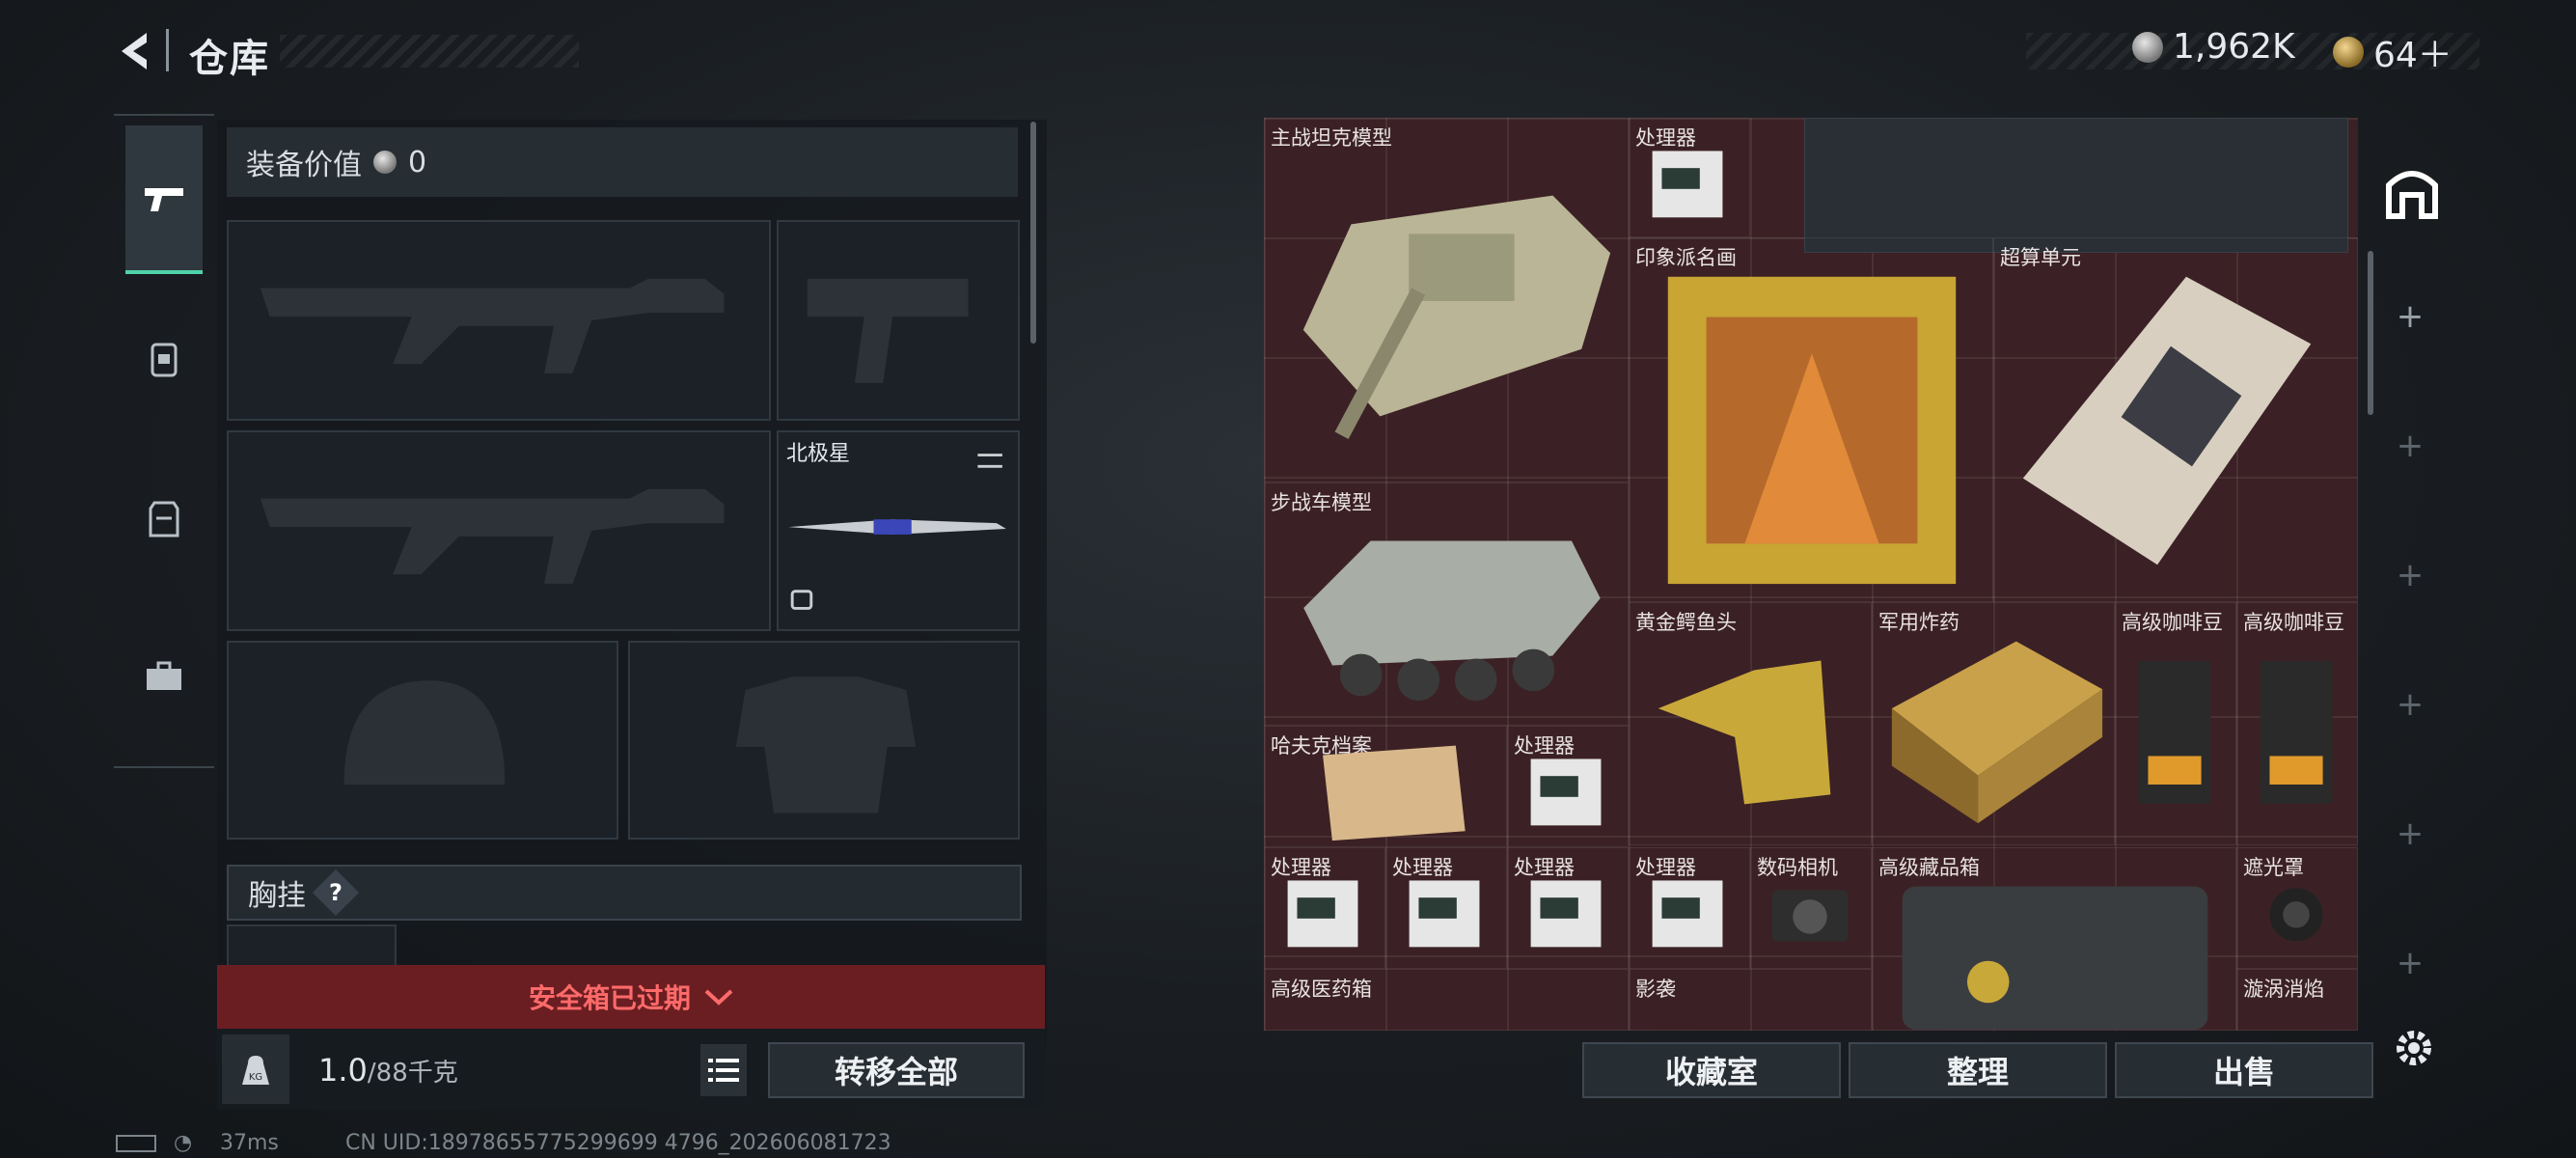  What do you see at coordinates (2283, 989) in the screenshot?
I see `item-label: 漩涡消焰` at bounding box center [2283, 989].